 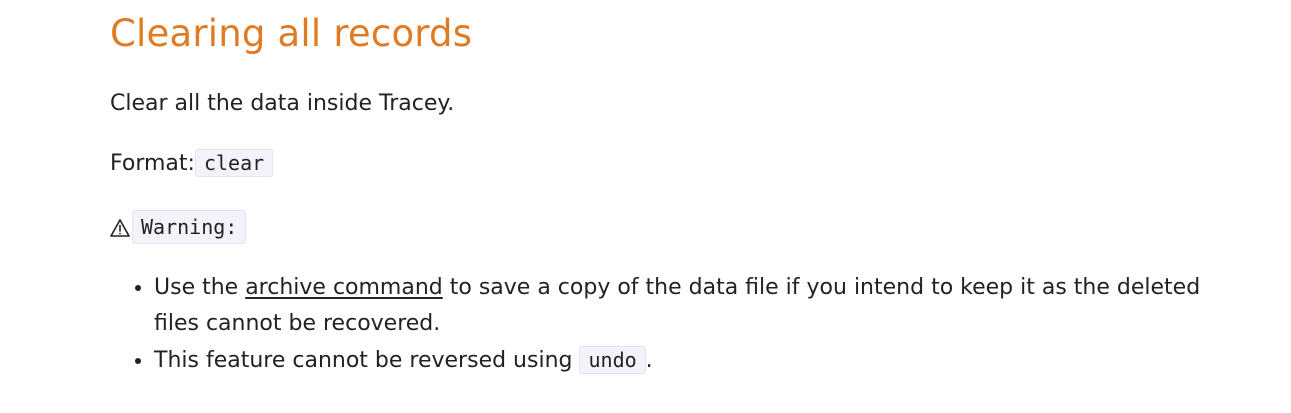 What do you see at coordinates (291, 33) in the screenshot?
I see `section-title: Clearing all records` at bounding box center [291, 33].